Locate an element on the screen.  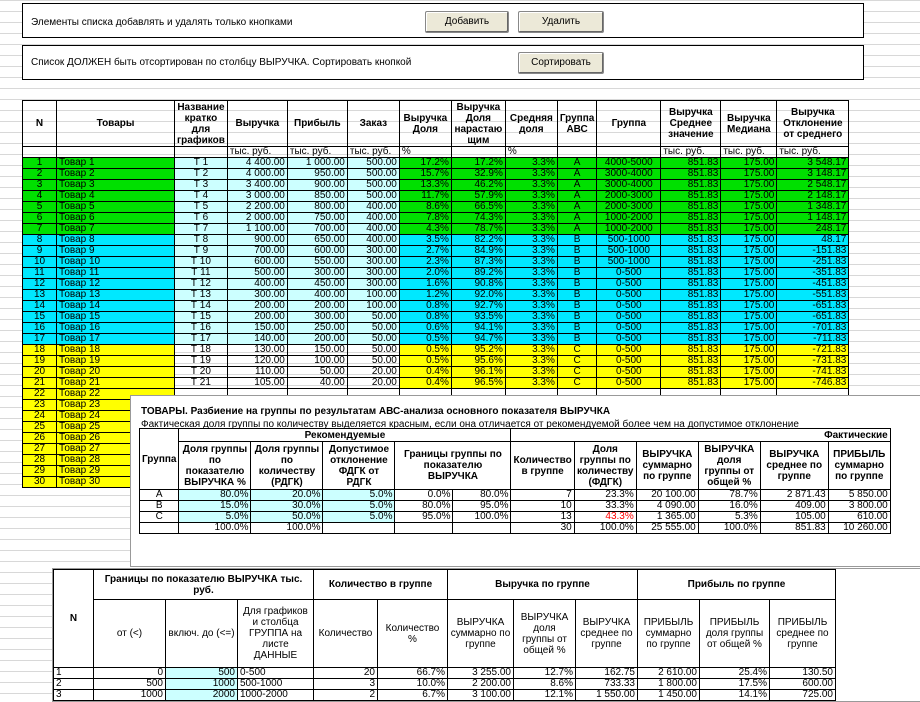
abc-cell: 10 260.00 is located at coordinates (859, 528).